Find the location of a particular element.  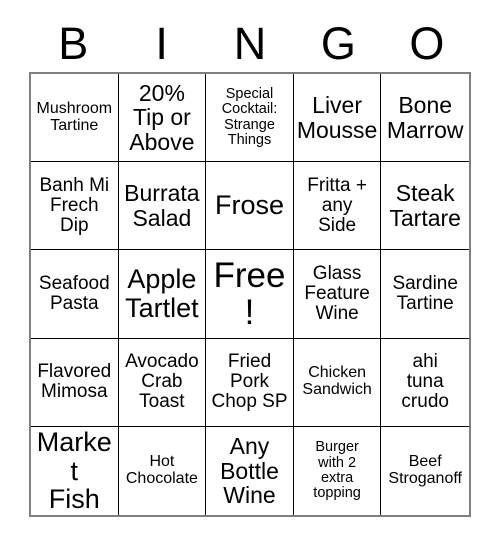

bingo-cell-label: Fried Pork Chop SP is located at coordinates (249, 382).